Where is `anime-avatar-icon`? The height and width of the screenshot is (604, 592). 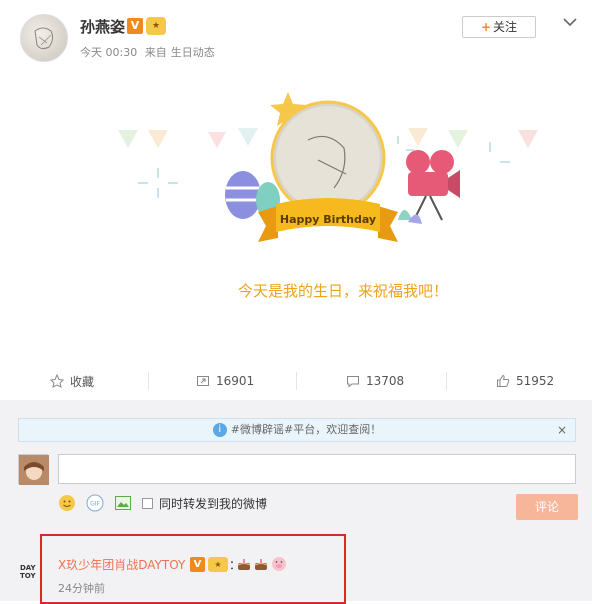
anime-avatar-icon is located at coordinates (34, 470).